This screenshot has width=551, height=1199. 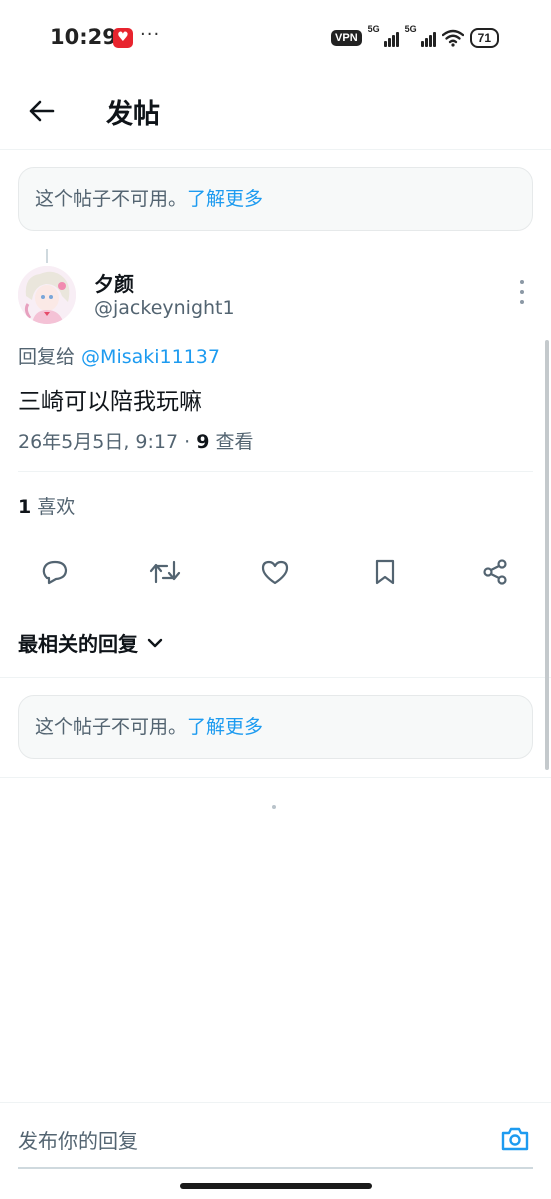 What do you see at coordinates (275, 113) in the screenshot?
I see `top-header: 发帖` at bounding box center [275, 113].